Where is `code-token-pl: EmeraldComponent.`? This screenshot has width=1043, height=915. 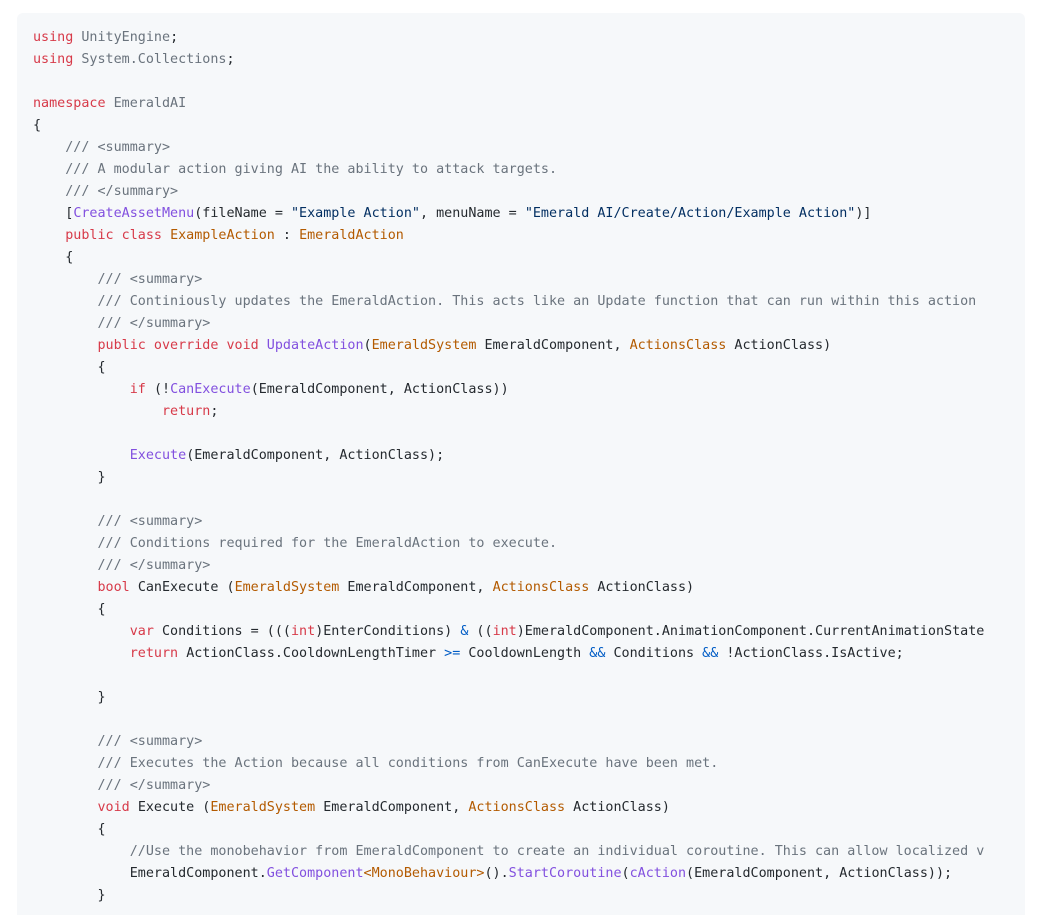
code-token-pl: EmeraldComponent. is located at coordinates (150, 873).